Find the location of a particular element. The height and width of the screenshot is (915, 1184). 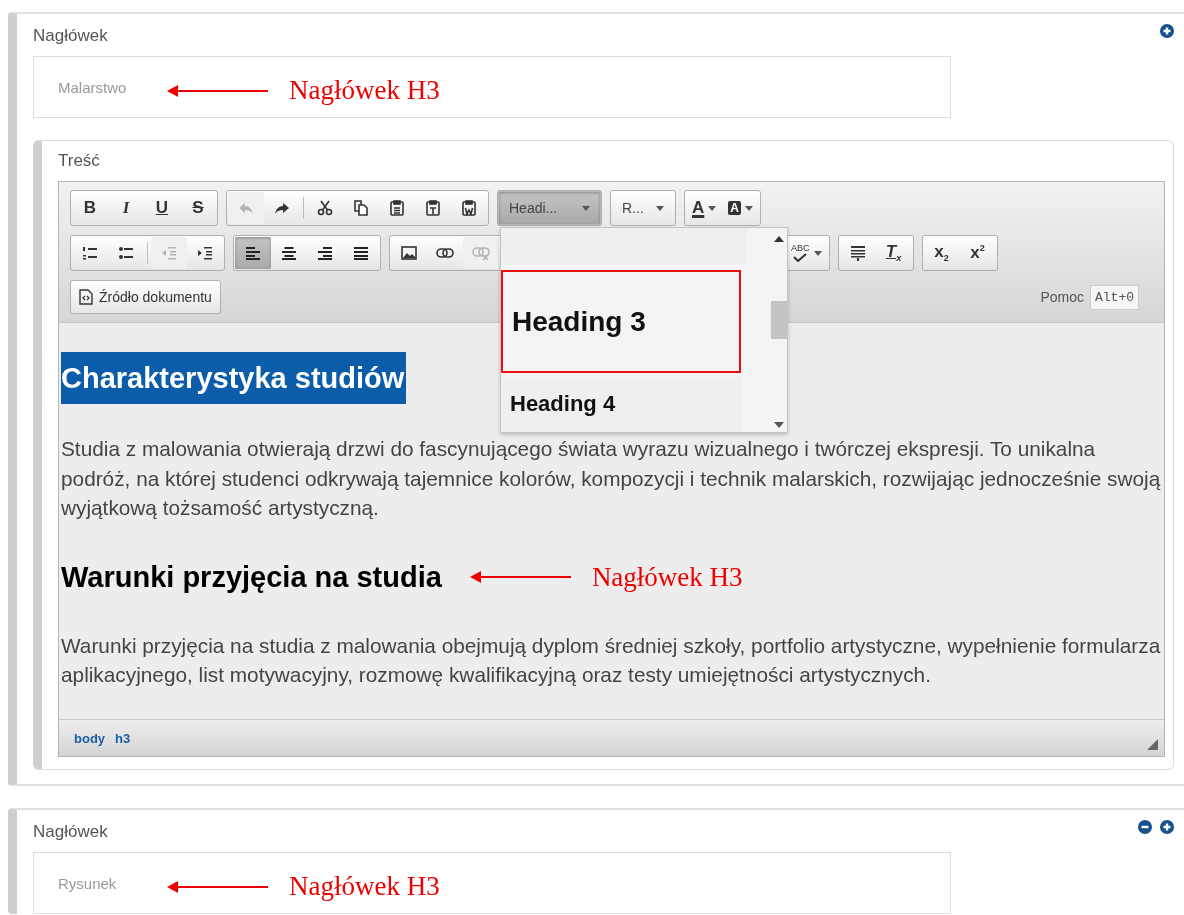

content-paragraph: Warunki przyjęcia na studia z malowania obejmują dyplom średniej szkoły, portfolio artystyczne, wypełnienie formularza aplikacyjnego, list motywacyjny, rozmowę kwalifikacyjną oraz testy umiejętności artystycznych. is located at coordinates (611, 660).